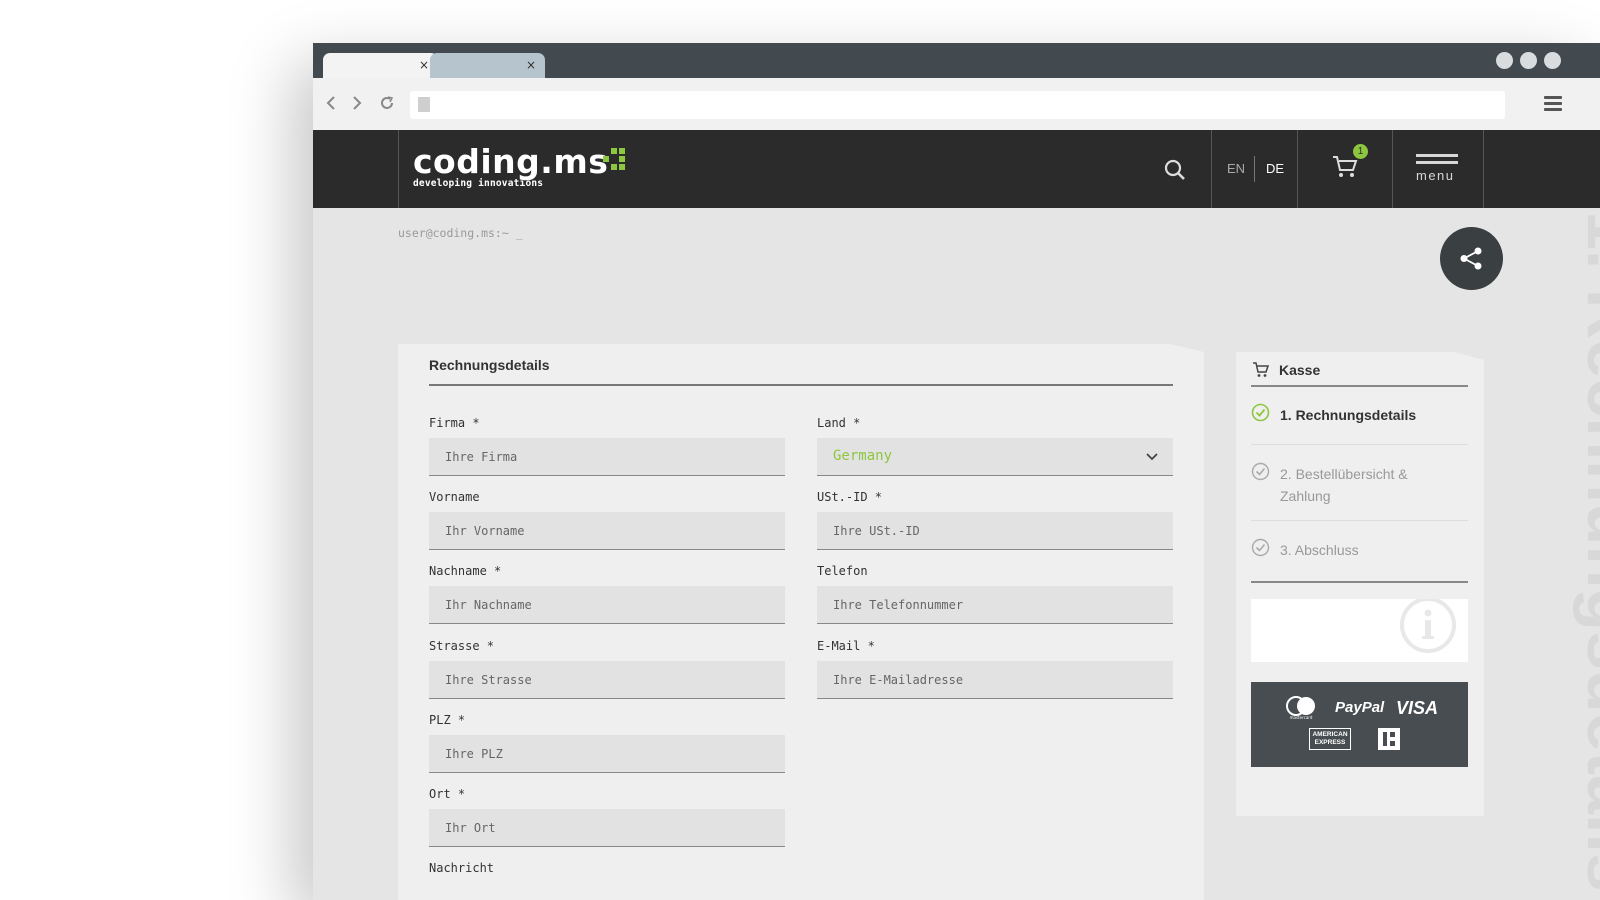 The width and height of the screenshot is (1600, 900). What do you see at coordinates (1301, 717) in the screenshot?
I see `svg-text: mastercard` at bounding box center [1301, 717].